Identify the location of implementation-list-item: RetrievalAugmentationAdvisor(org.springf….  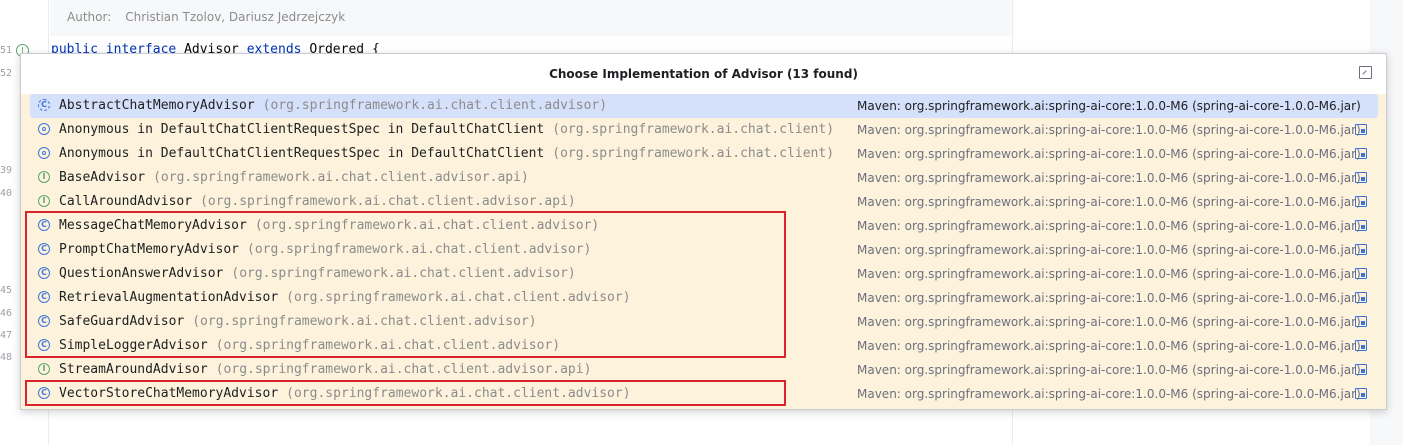
(703, 298).